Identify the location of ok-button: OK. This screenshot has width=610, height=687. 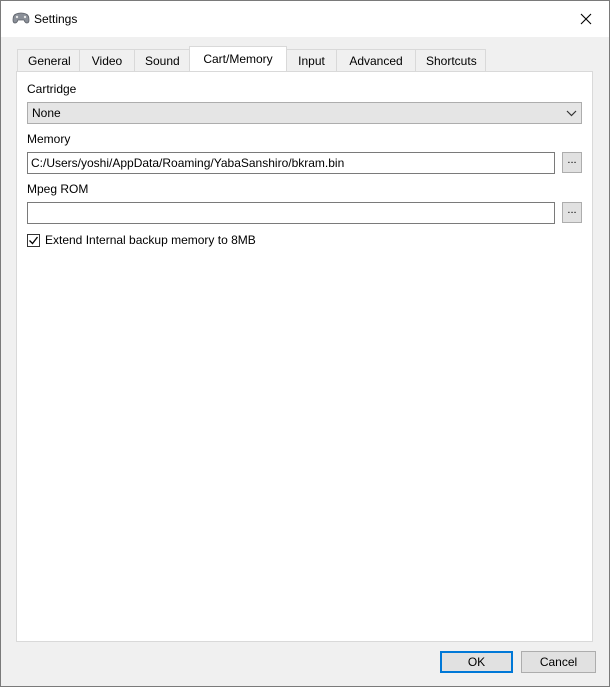
(476, 662).